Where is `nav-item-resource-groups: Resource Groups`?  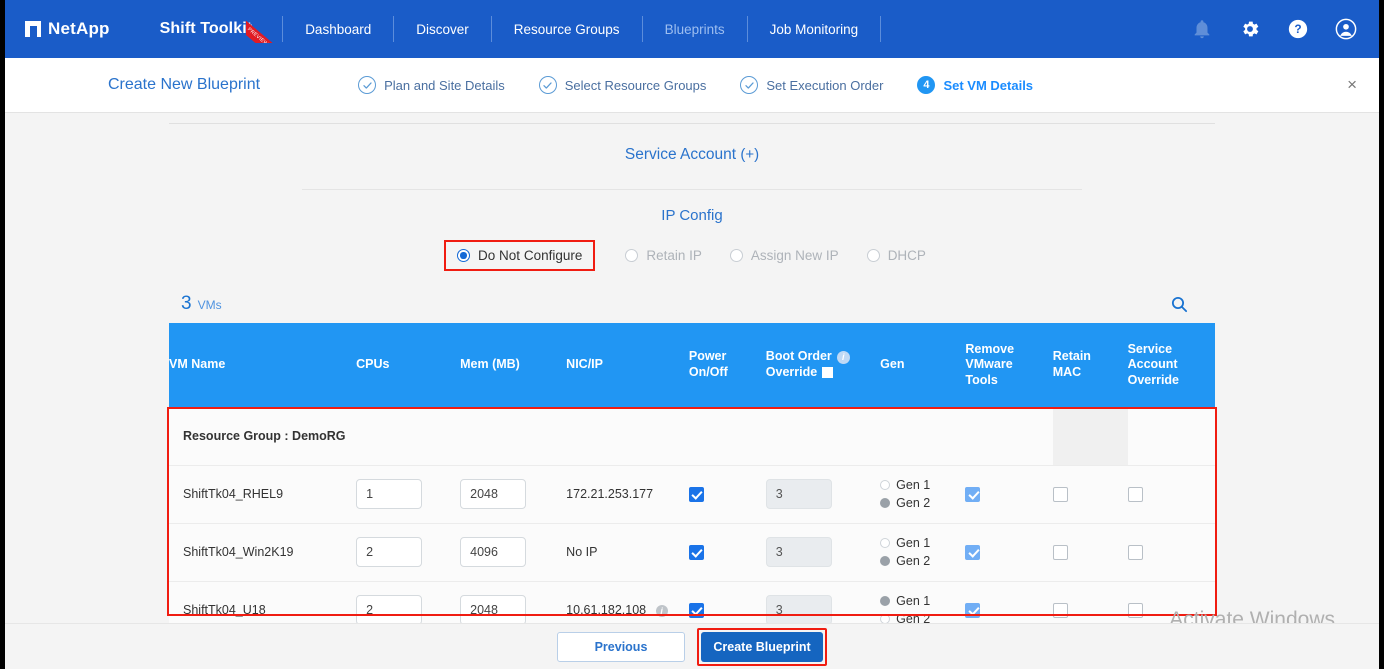
nav-item-resource-groups: Resource Groups is located at coordinates (567, 29).